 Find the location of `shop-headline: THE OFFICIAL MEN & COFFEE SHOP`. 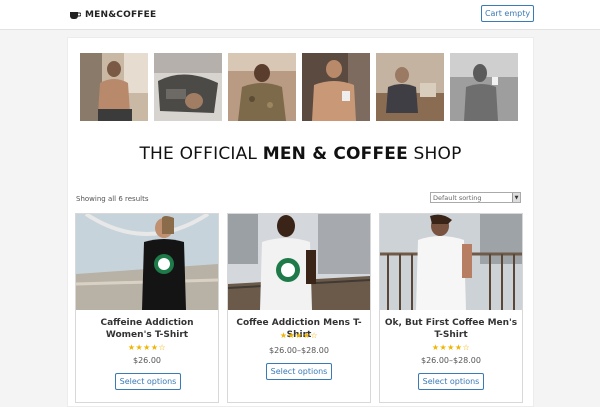

shop-headline: THE OFFICIAL MEN & COFFEE SHOP is located at coordinates (300, 154).